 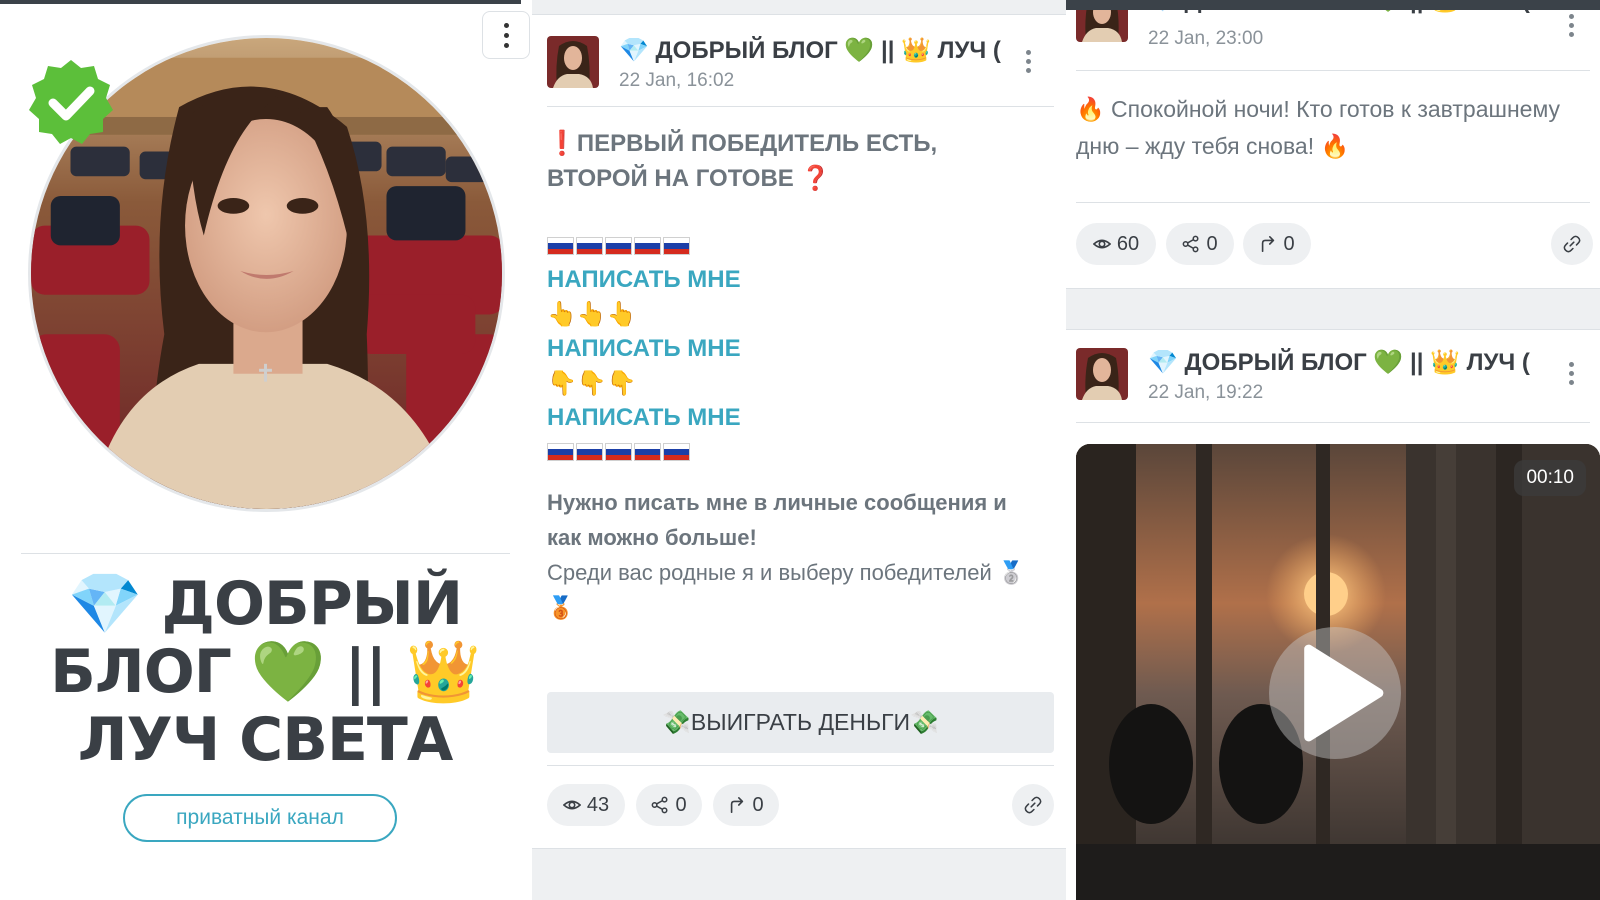 I want to click on post-date: 22 Jan, 19:22, so click(x=1206, y=392).